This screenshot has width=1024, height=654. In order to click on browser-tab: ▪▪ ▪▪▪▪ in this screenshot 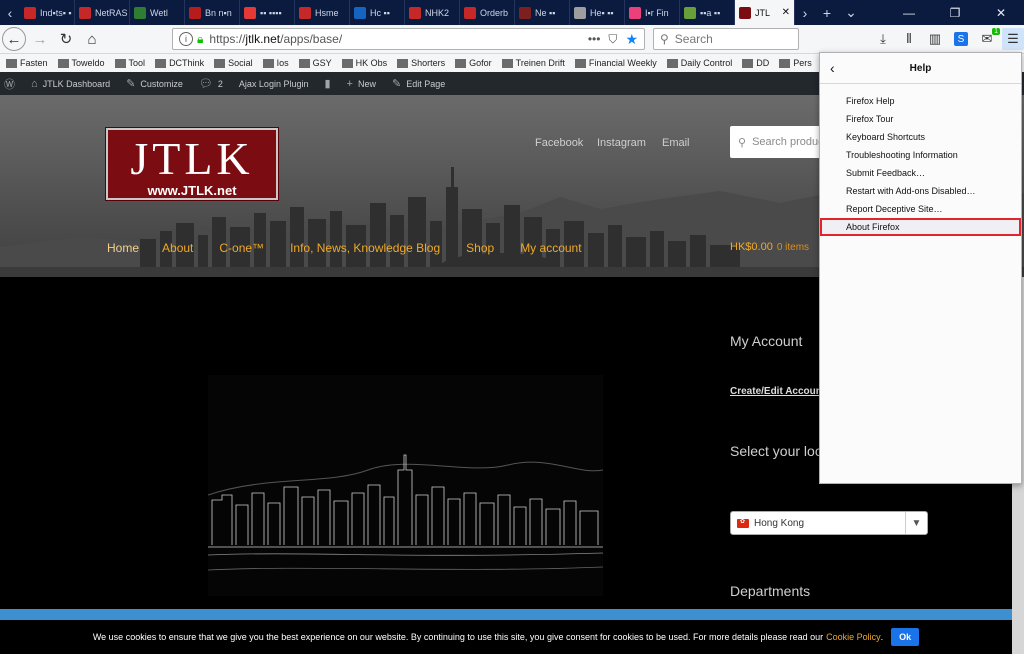, I will do `click(267, 12)`.